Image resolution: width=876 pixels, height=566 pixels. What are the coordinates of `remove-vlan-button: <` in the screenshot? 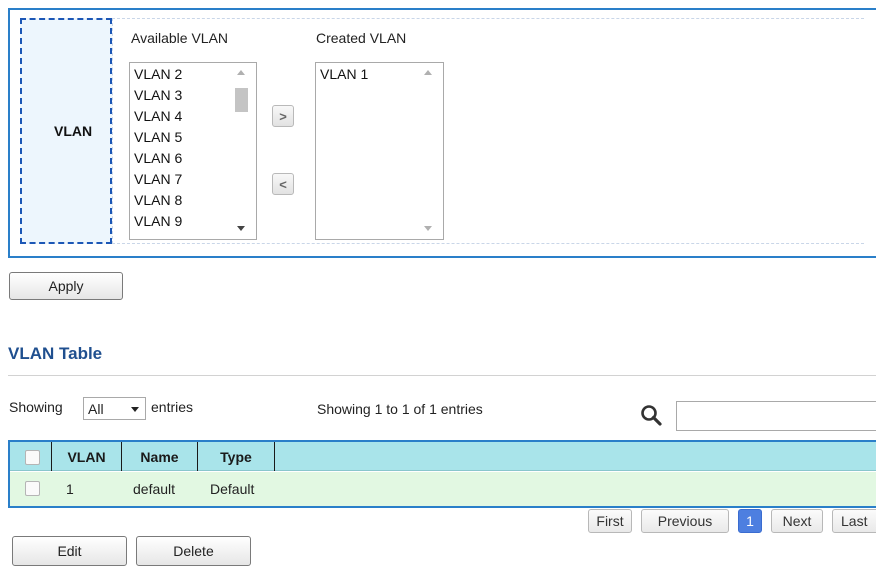 It's located at (283, 184).